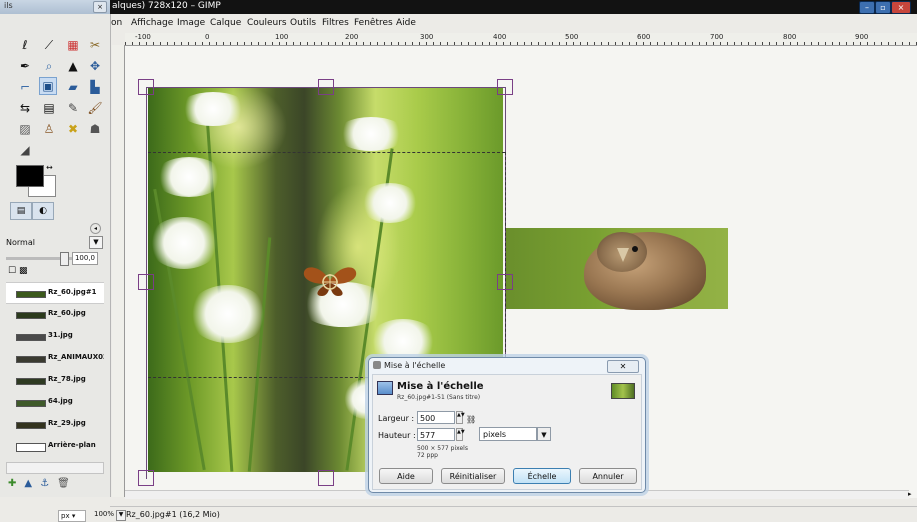 Image resolution: width=917 pixels, height=522 pixels. I want to click on layer-item: 31.jpg, so click(55, 336).